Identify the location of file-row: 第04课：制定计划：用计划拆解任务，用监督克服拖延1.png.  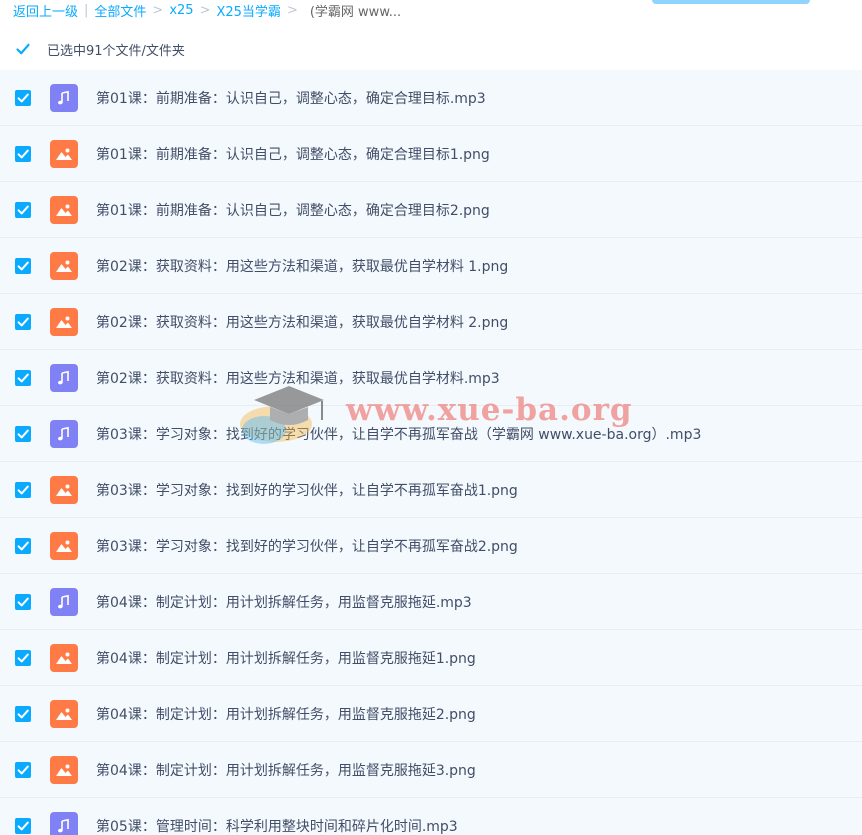
(431, 658).